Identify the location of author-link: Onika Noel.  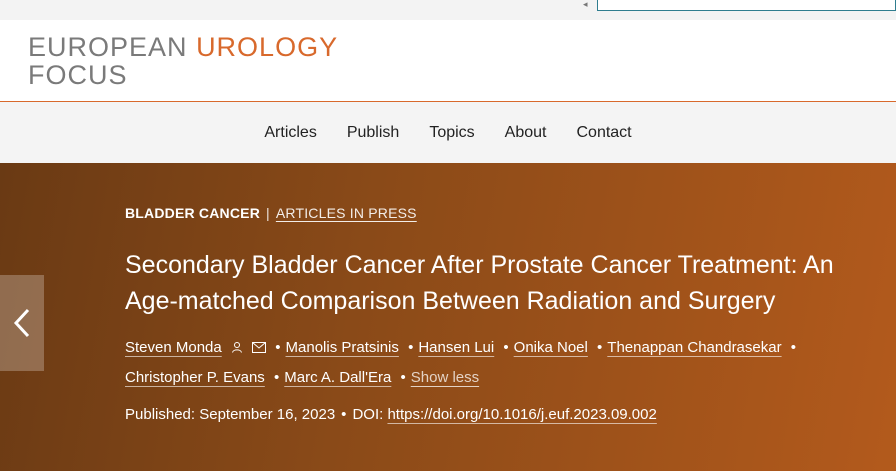
(551, 347).